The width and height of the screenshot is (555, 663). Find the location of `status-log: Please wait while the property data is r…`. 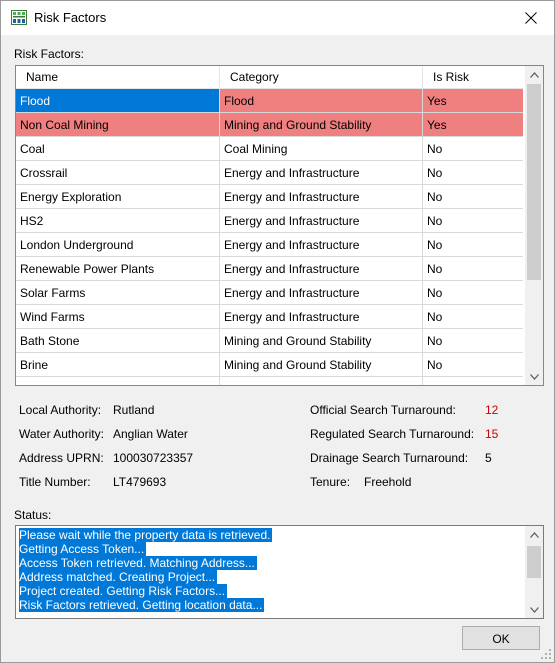

status-log: Please wait while the property data is r… is located at coordinates (146, 570).